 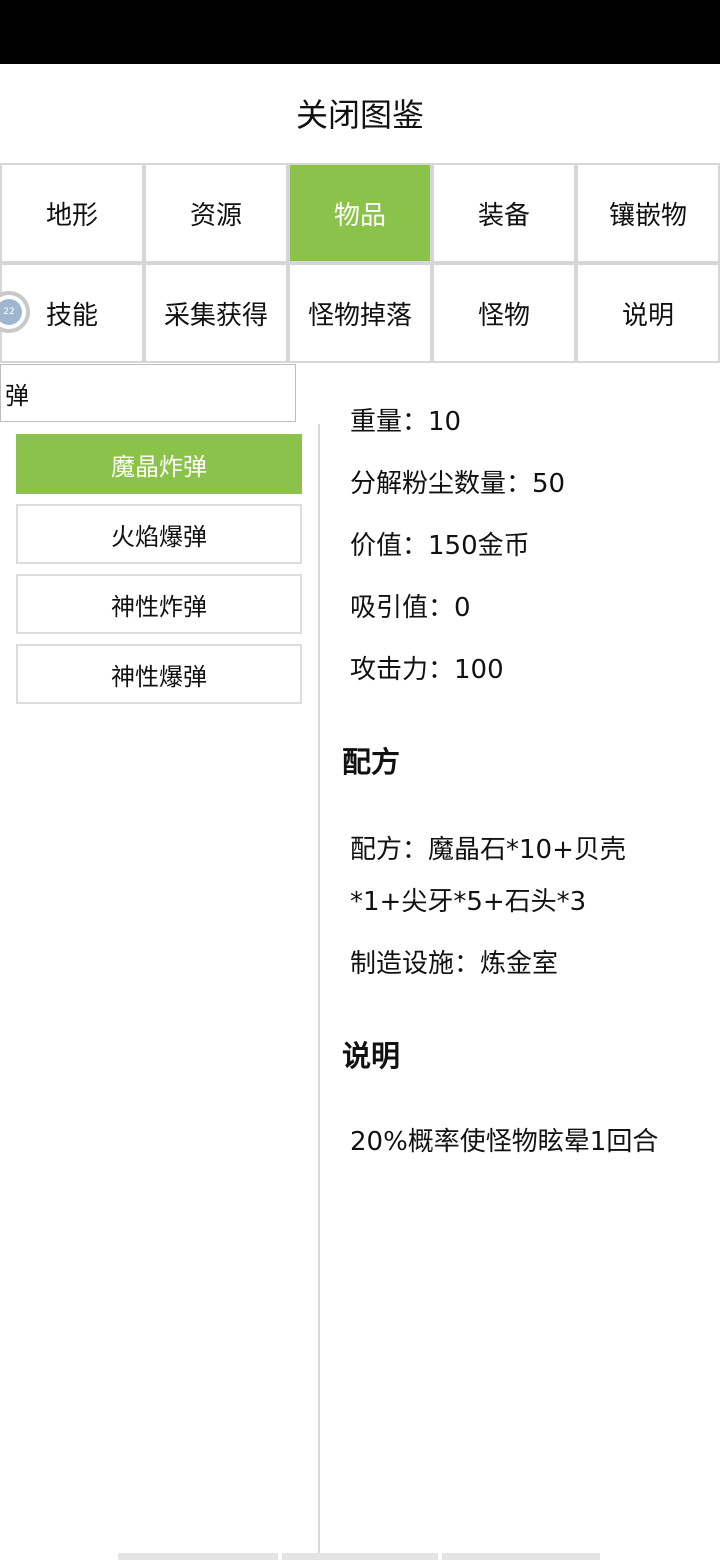 What do you see at coordinates (360, 113) in the screenshot?
I see `close-catalog-button: 关闭图鉴` at bounding box center [360, 113].